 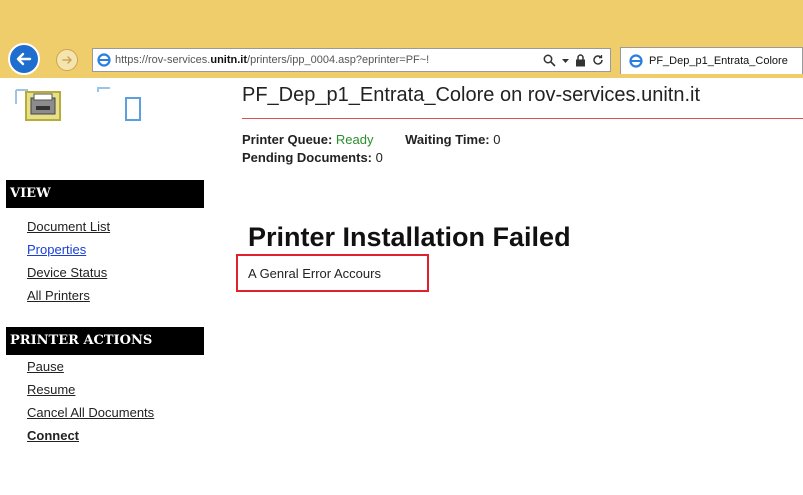 I want to click on queue-label: Printer Queue:, so click(x=287, y=139).